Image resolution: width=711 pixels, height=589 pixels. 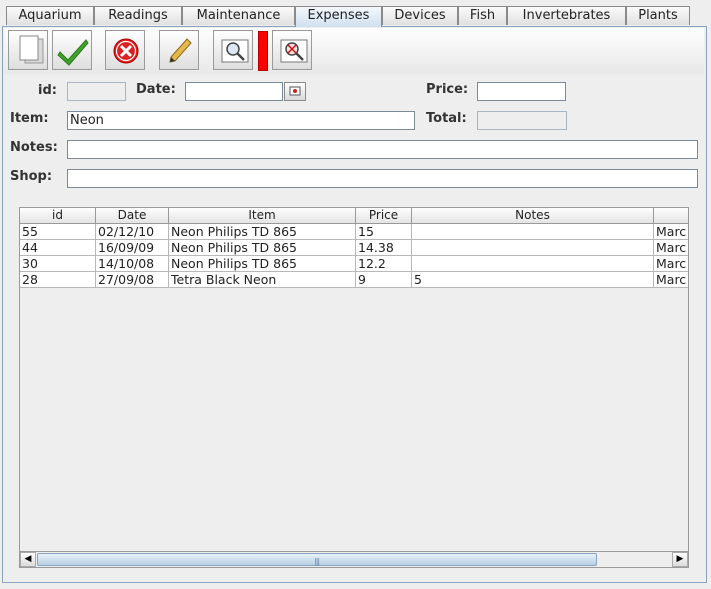 What do you see at coordinates (132, 216) in the screenshot?
I see `column-header-date: Date` at bounding box center [132, 216].